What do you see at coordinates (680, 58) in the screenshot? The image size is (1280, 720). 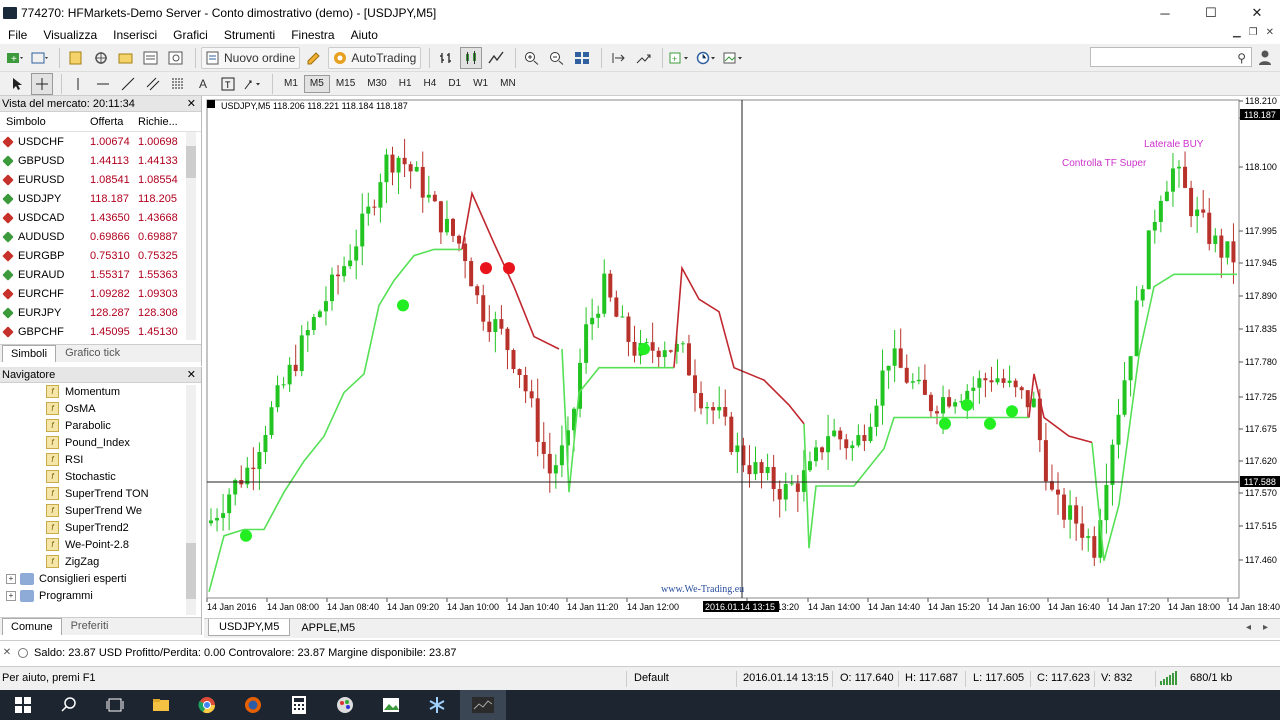 I see `indicators-icon: +` at bounding box center [680, 58].